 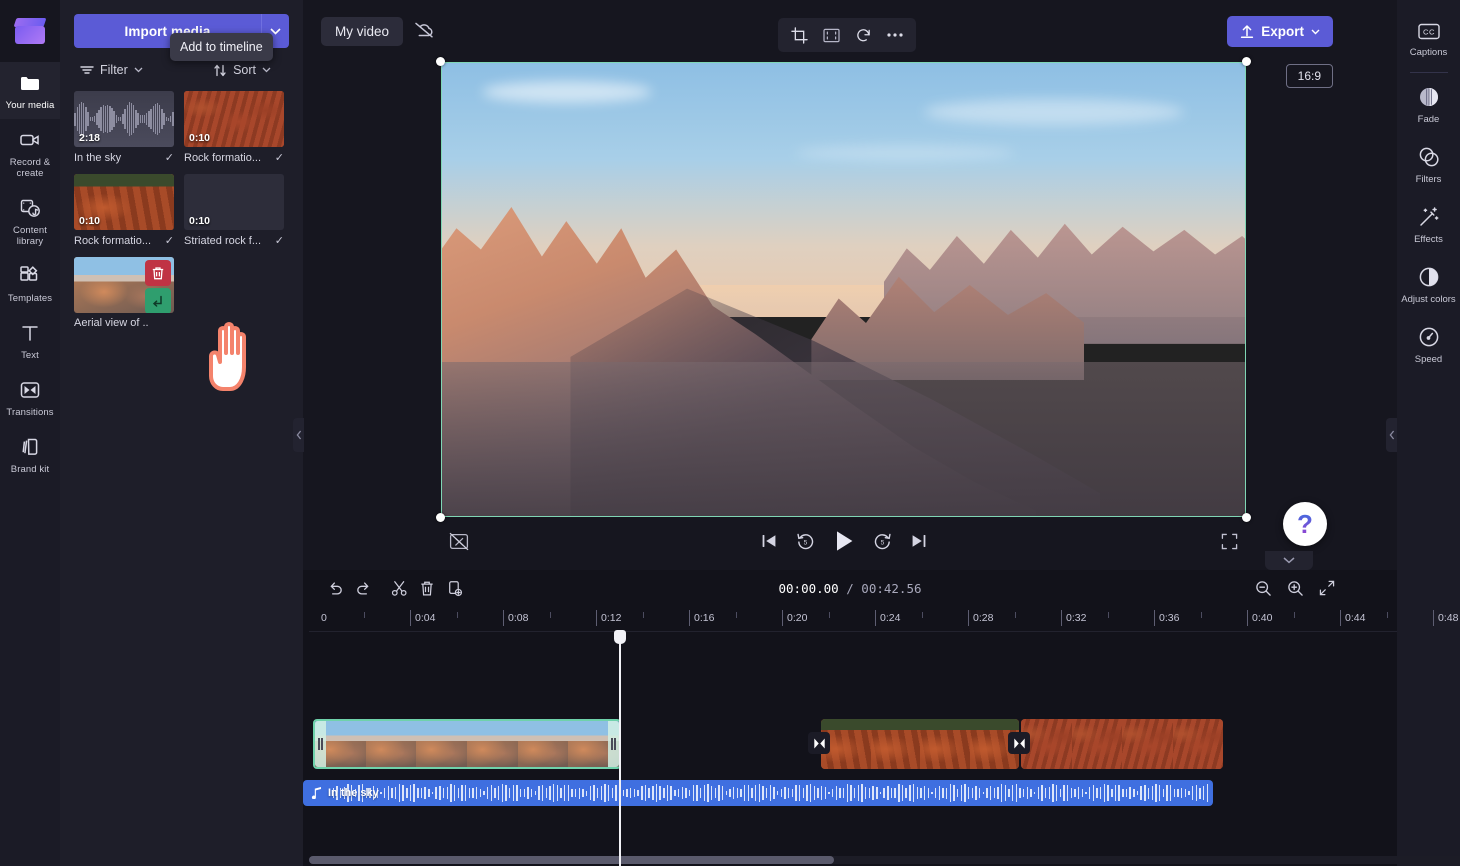 I want to click on transitions-icon, so click(x=30, y=390).